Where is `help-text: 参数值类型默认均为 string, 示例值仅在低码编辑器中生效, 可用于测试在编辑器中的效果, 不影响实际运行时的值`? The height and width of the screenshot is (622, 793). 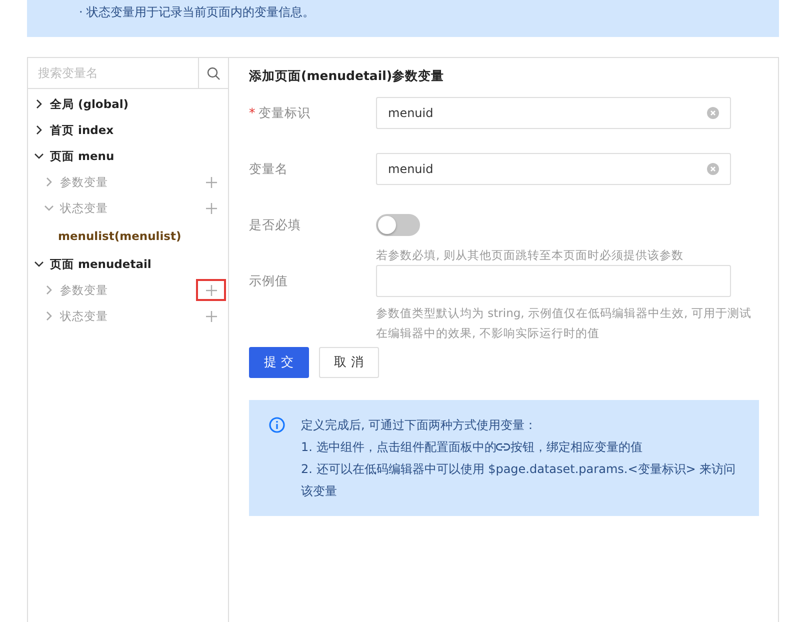
help-text: 参数值类型默认均为 string, 示例值仅在低码编辑器中生效, 可用于测试在编辑器中的效果, 不影响实际运行时的值 is located at coordinates (564, 323).